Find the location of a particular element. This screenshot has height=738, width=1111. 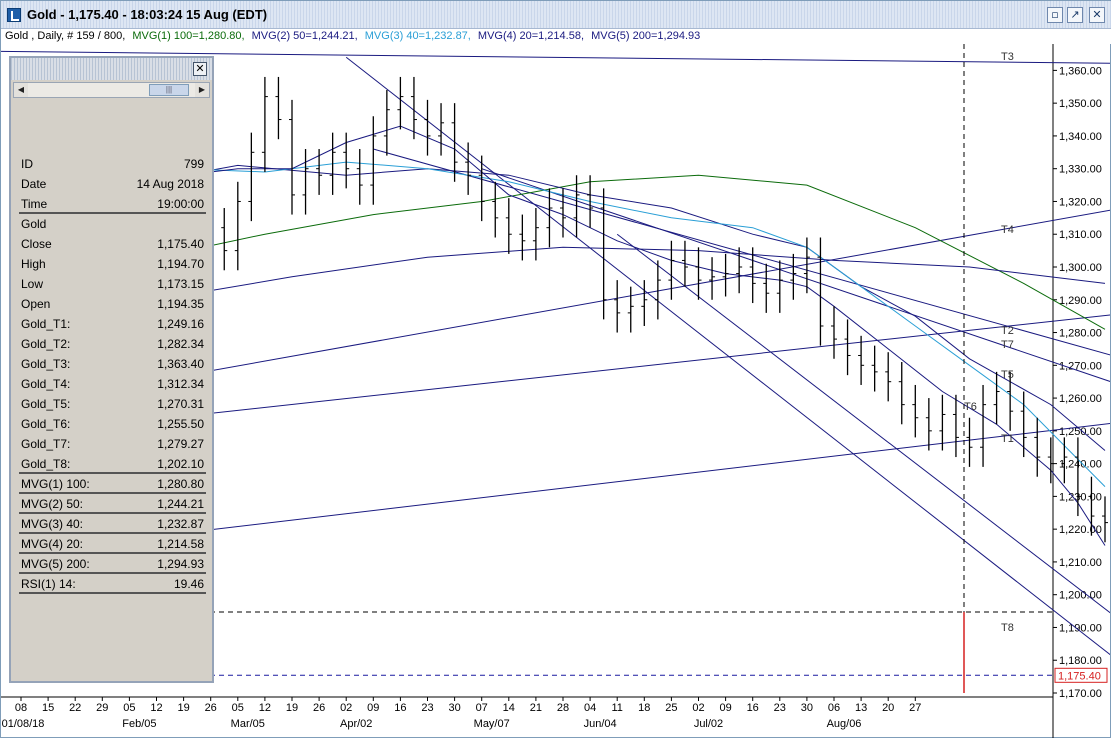

y-tick-label: 1,290.00 is located at coordinates (1080, 301).